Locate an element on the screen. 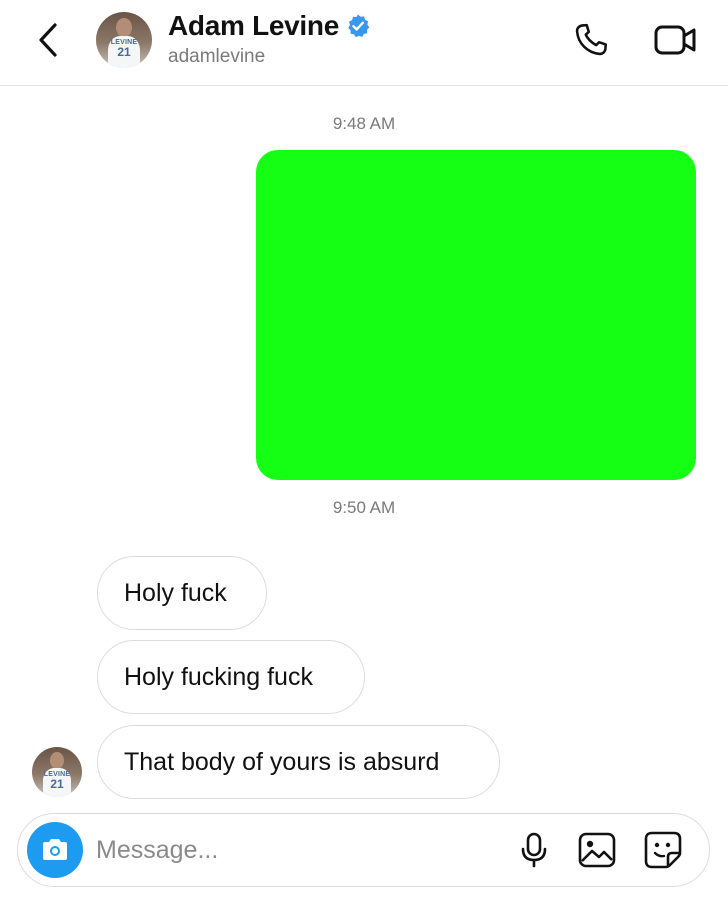 The width and height of the screenshot is (728, 900). avatar: LEVINE 21 is located at coordinates (124, 40).